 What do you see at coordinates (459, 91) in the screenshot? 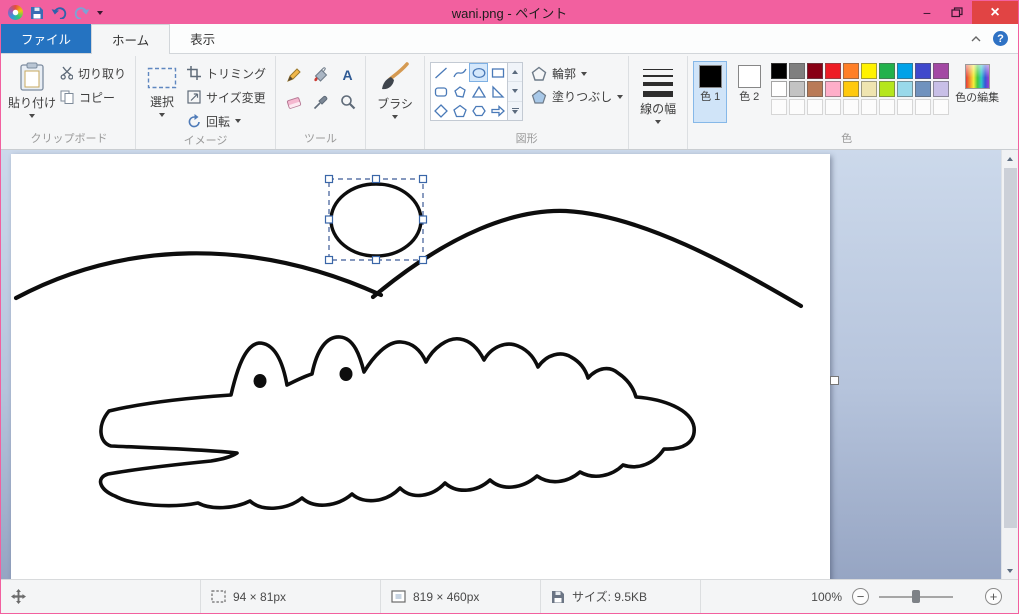
I see `shape-polygon` at bounding box center [459, 91].